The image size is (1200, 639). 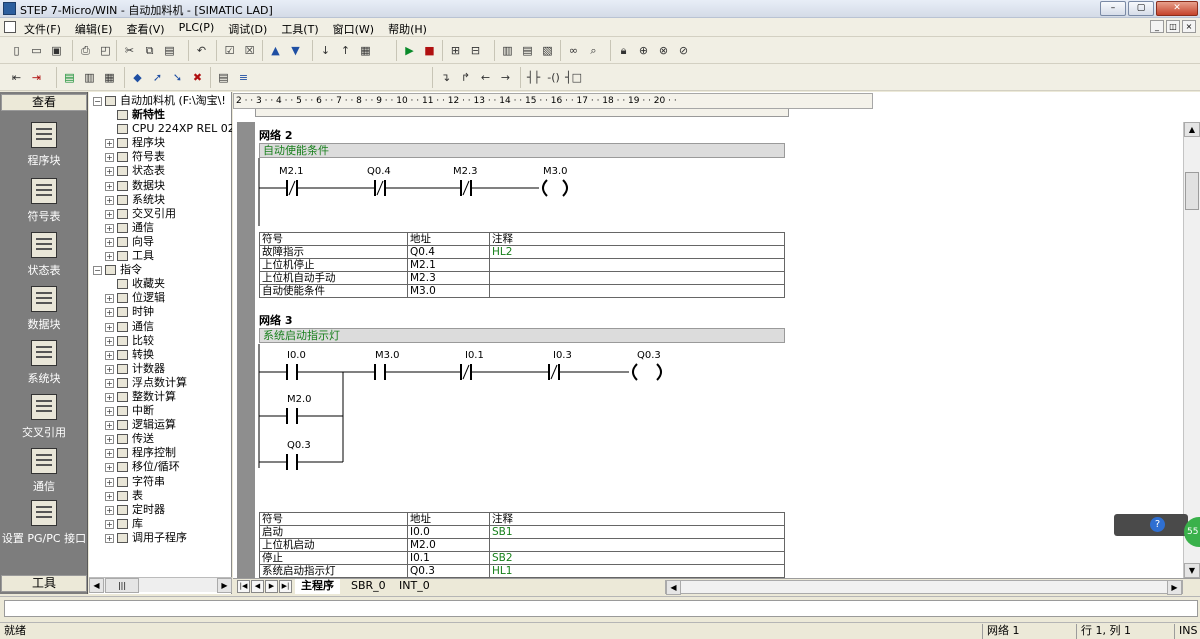 I want to click on nav-item-1: 符号表, so click(x=44, y=201).